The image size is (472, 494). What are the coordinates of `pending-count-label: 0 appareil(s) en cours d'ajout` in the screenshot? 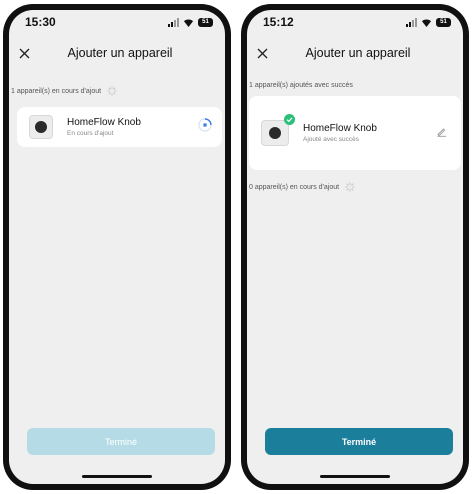 It's located at (294, 187).